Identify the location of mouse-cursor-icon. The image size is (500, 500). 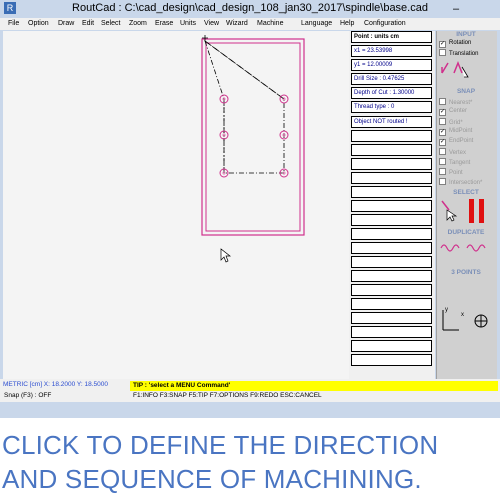
(226, 255).